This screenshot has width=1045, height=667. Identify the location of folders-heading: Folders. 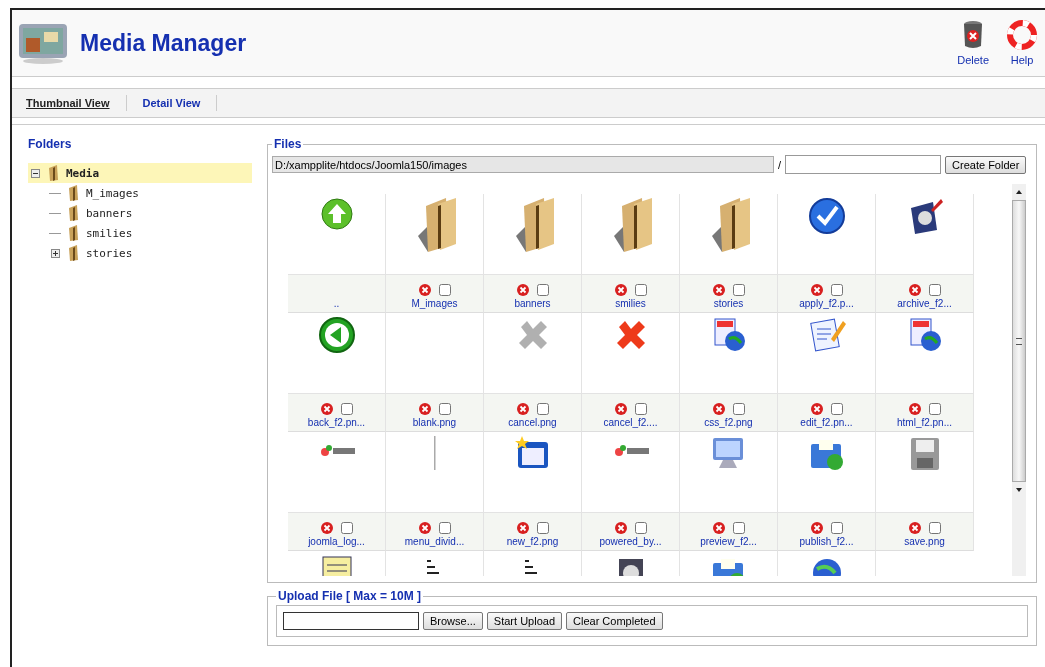
(50, 144).